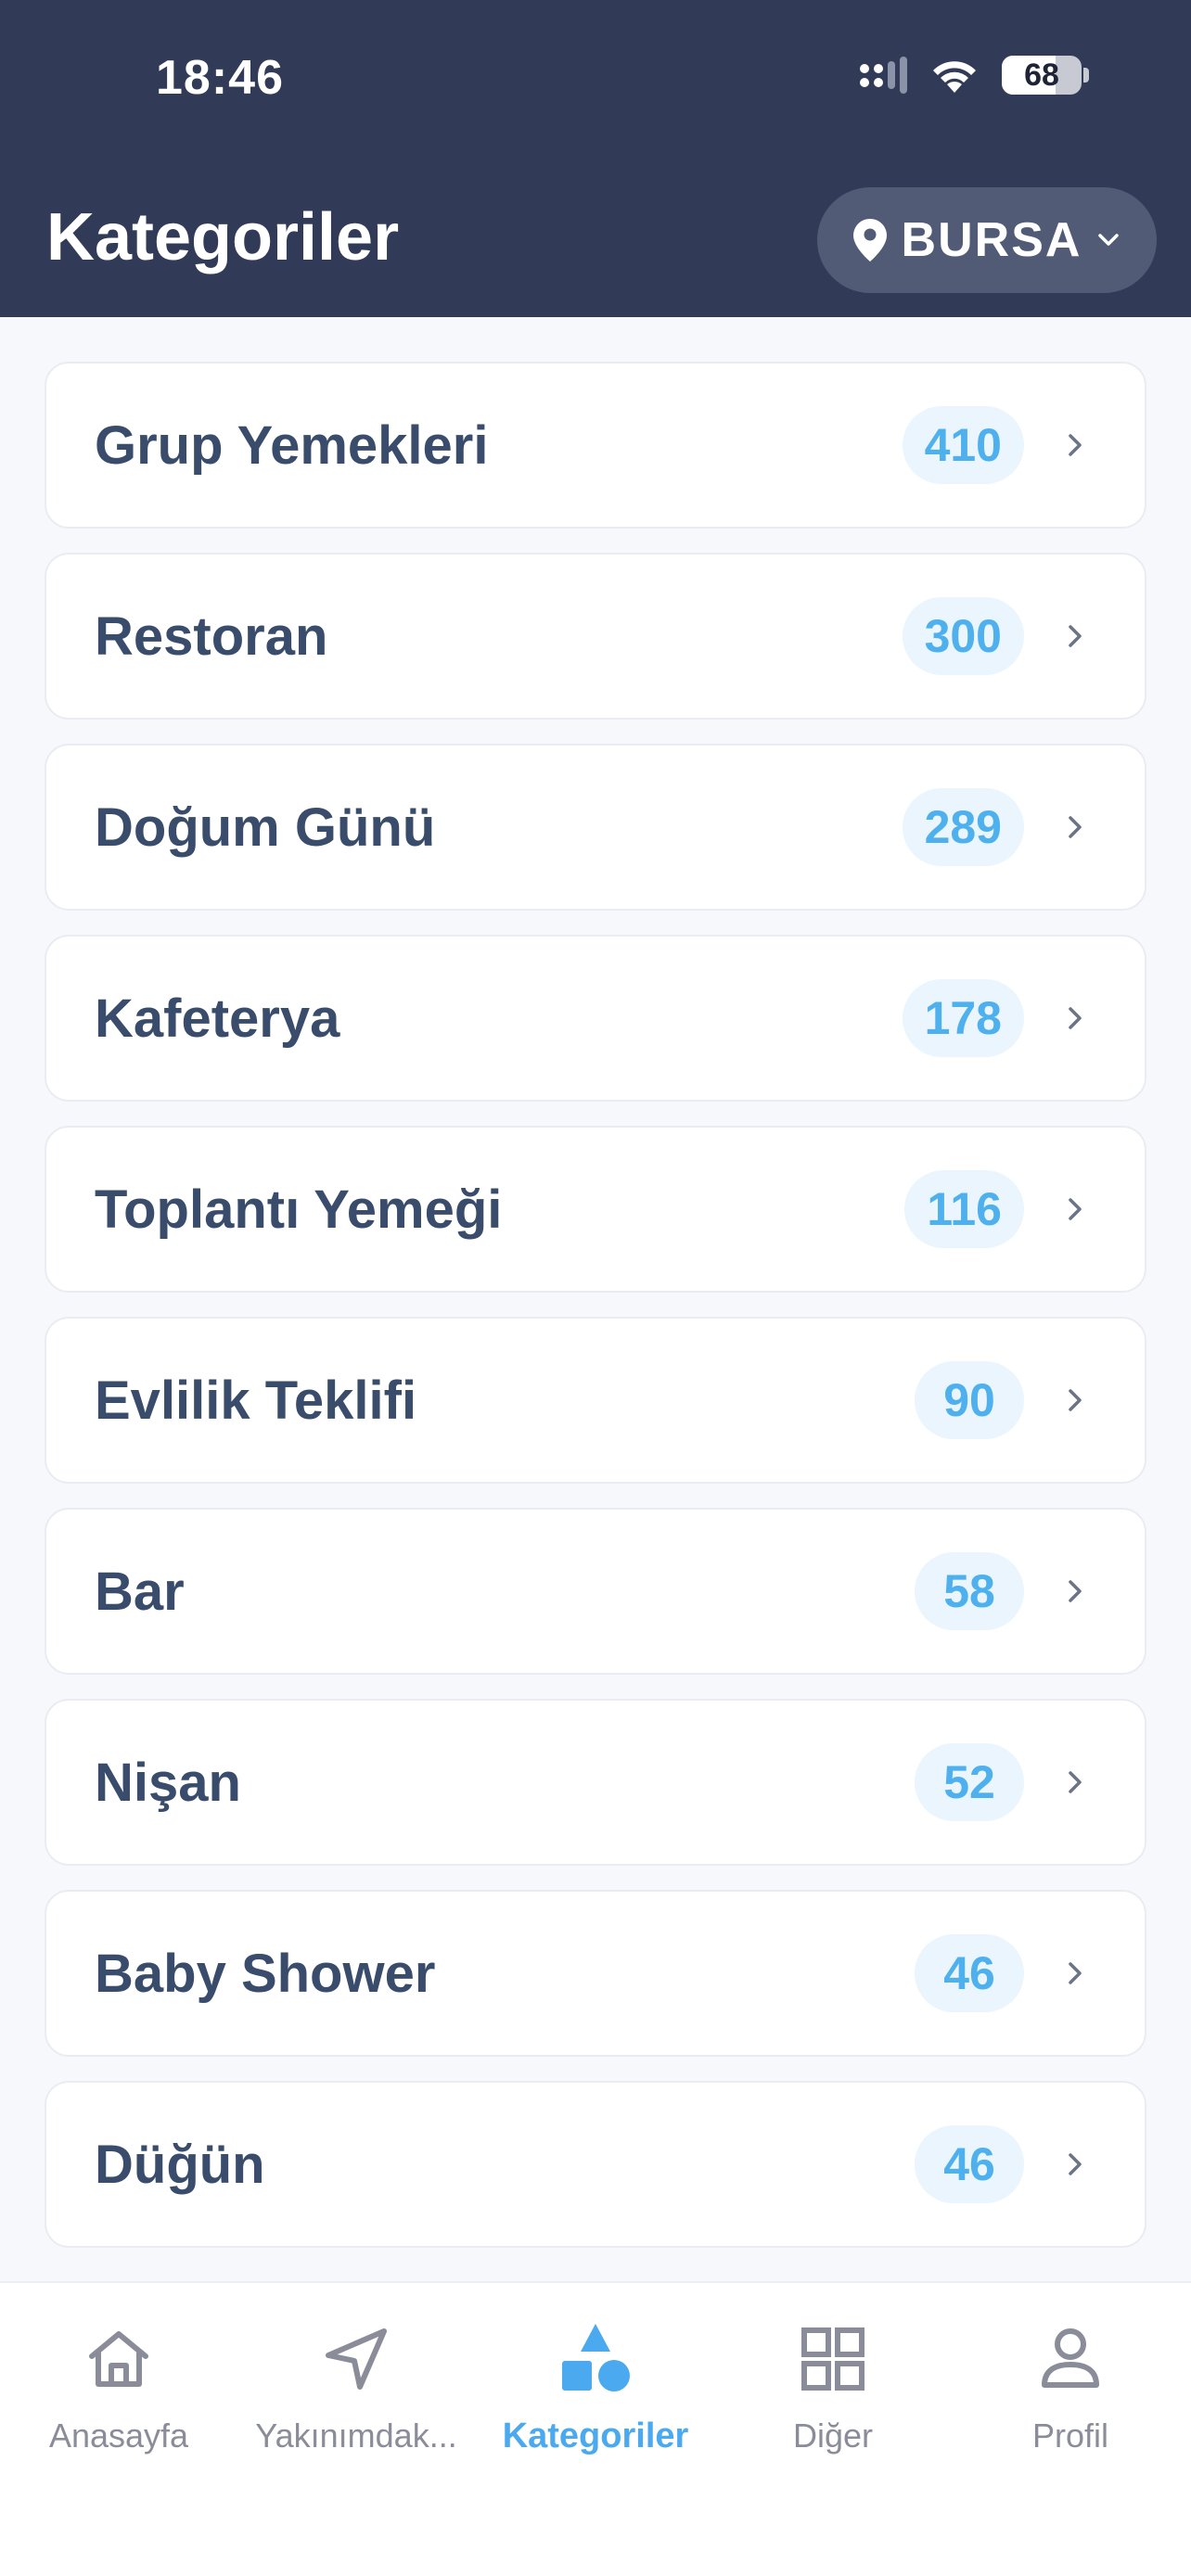  I want to click on category-count-badge: 116, so click(964, 1209).